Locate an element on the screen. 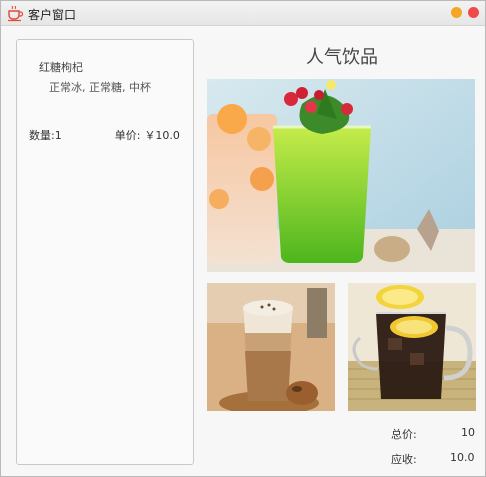 The height and width of the screenshot is (477, 486). quantity-value: 1 is located at coordinates (58, 135).